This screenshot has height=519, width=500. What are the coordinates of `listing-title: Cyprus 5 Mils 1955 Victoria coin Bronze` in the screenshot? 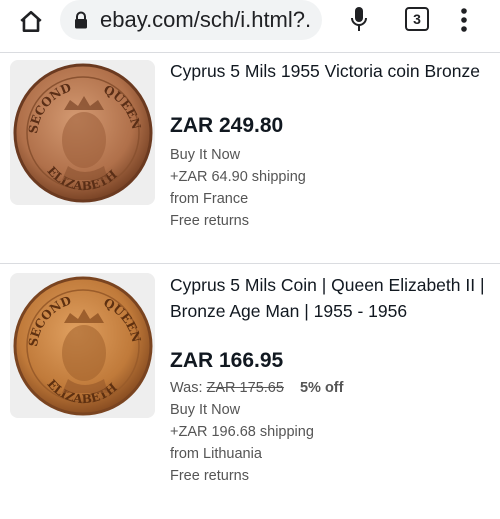 It's located at (335, 71).